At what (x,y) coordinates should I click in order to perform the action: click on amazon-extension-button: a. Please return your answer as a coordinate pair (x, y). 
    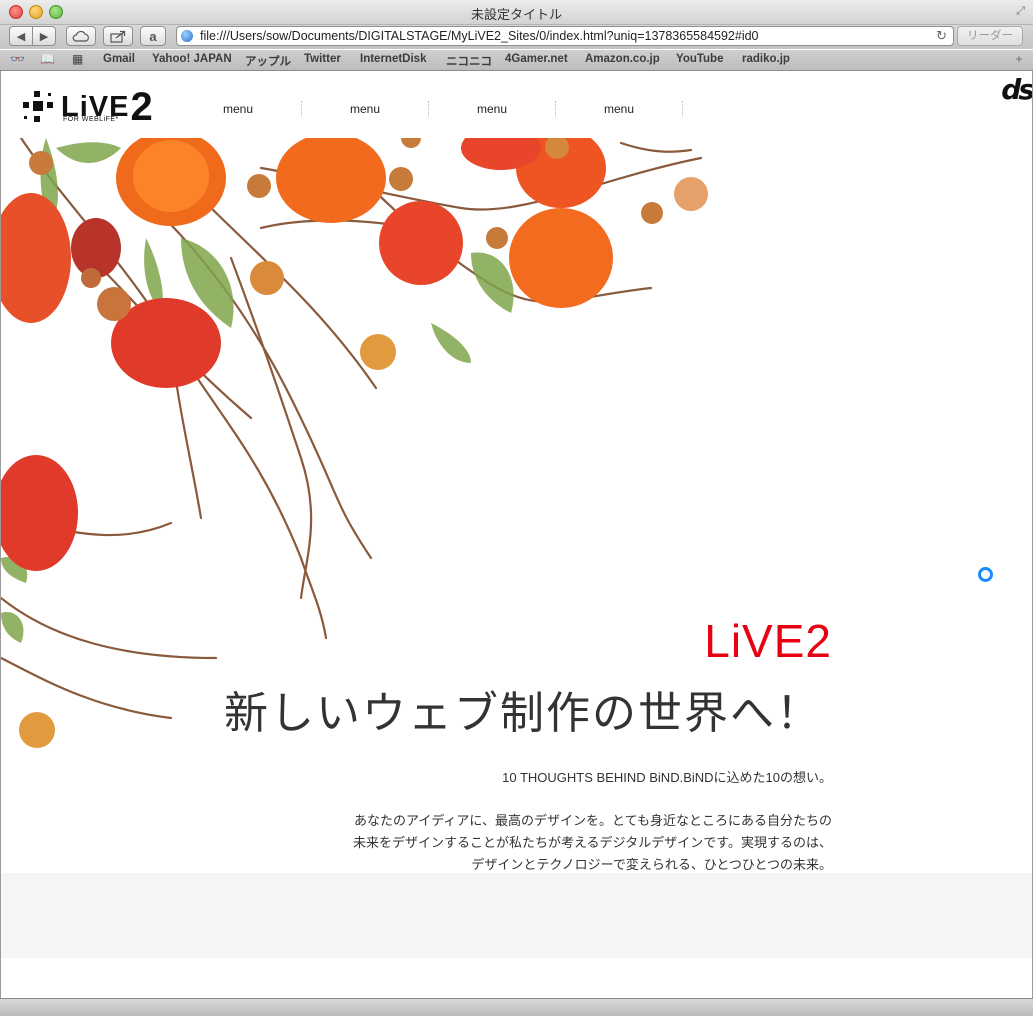
    Looking at the image, I should click on (153, 36).